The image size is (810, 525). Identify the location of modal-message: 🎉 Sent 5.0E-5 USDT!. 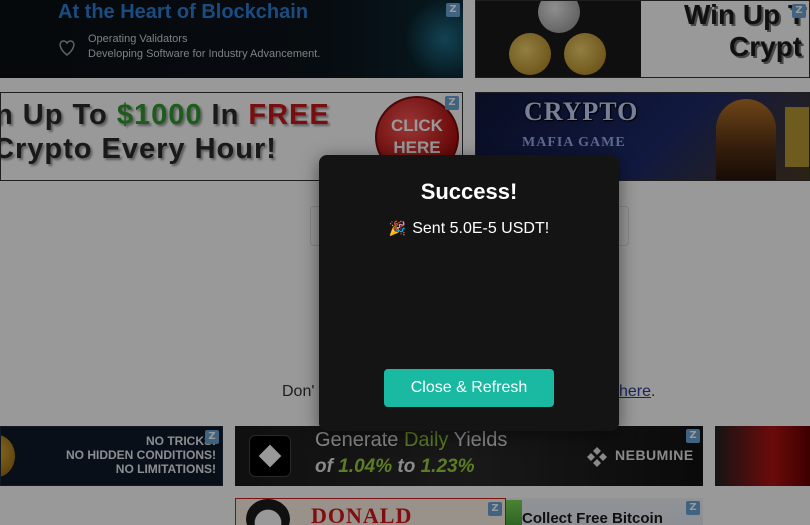
(469, 229).